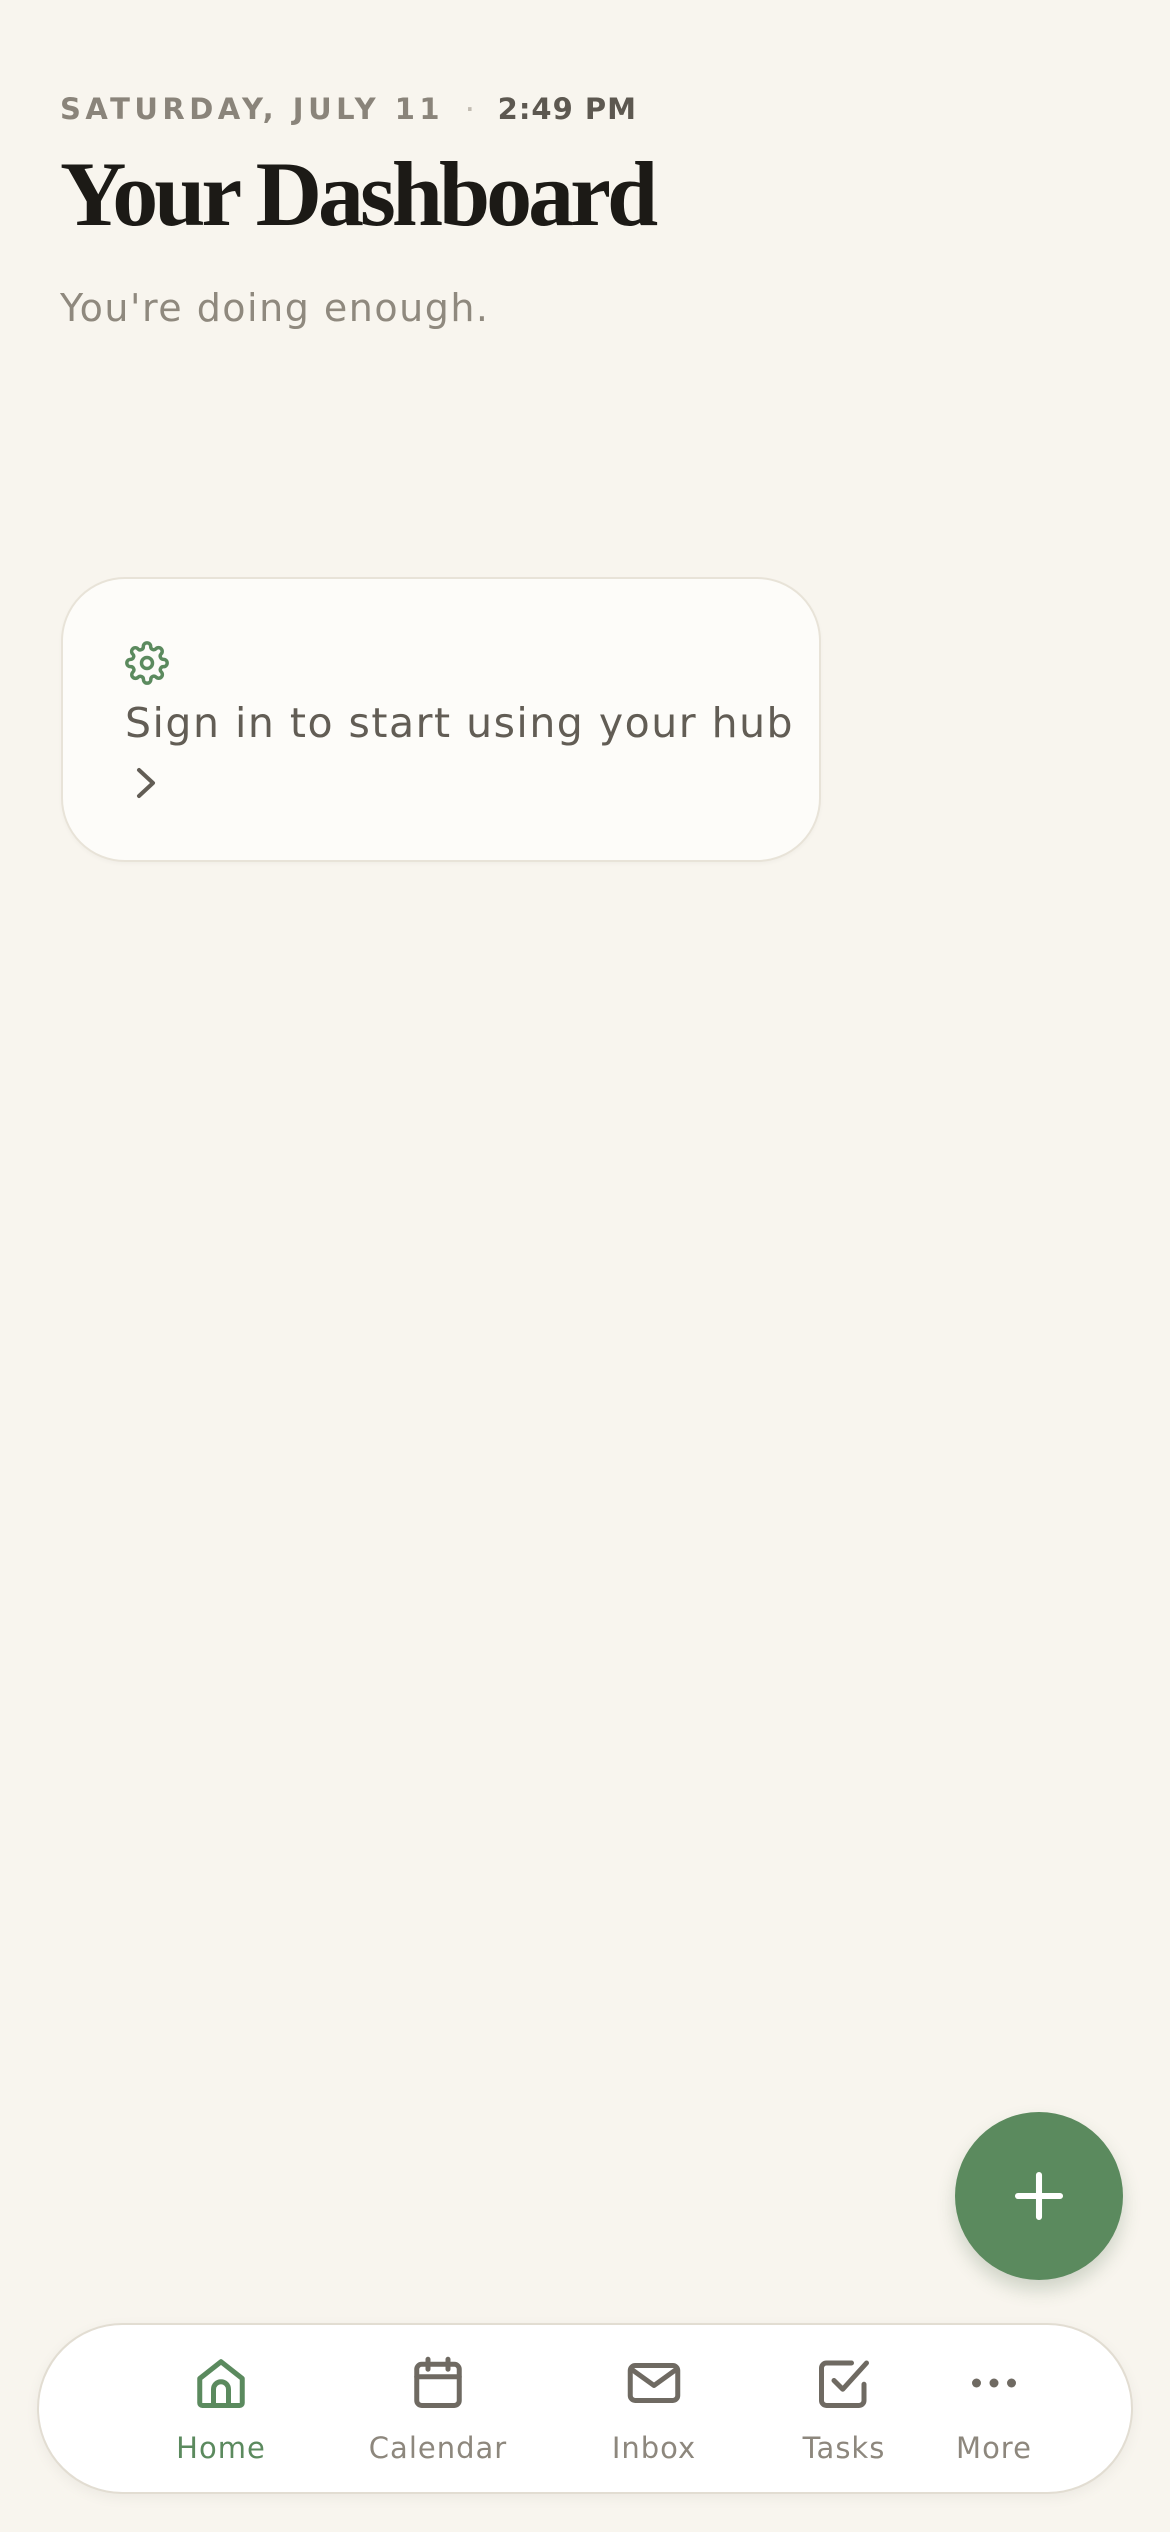  I want to click on tab-home-label: Home, so click(221, 2448).